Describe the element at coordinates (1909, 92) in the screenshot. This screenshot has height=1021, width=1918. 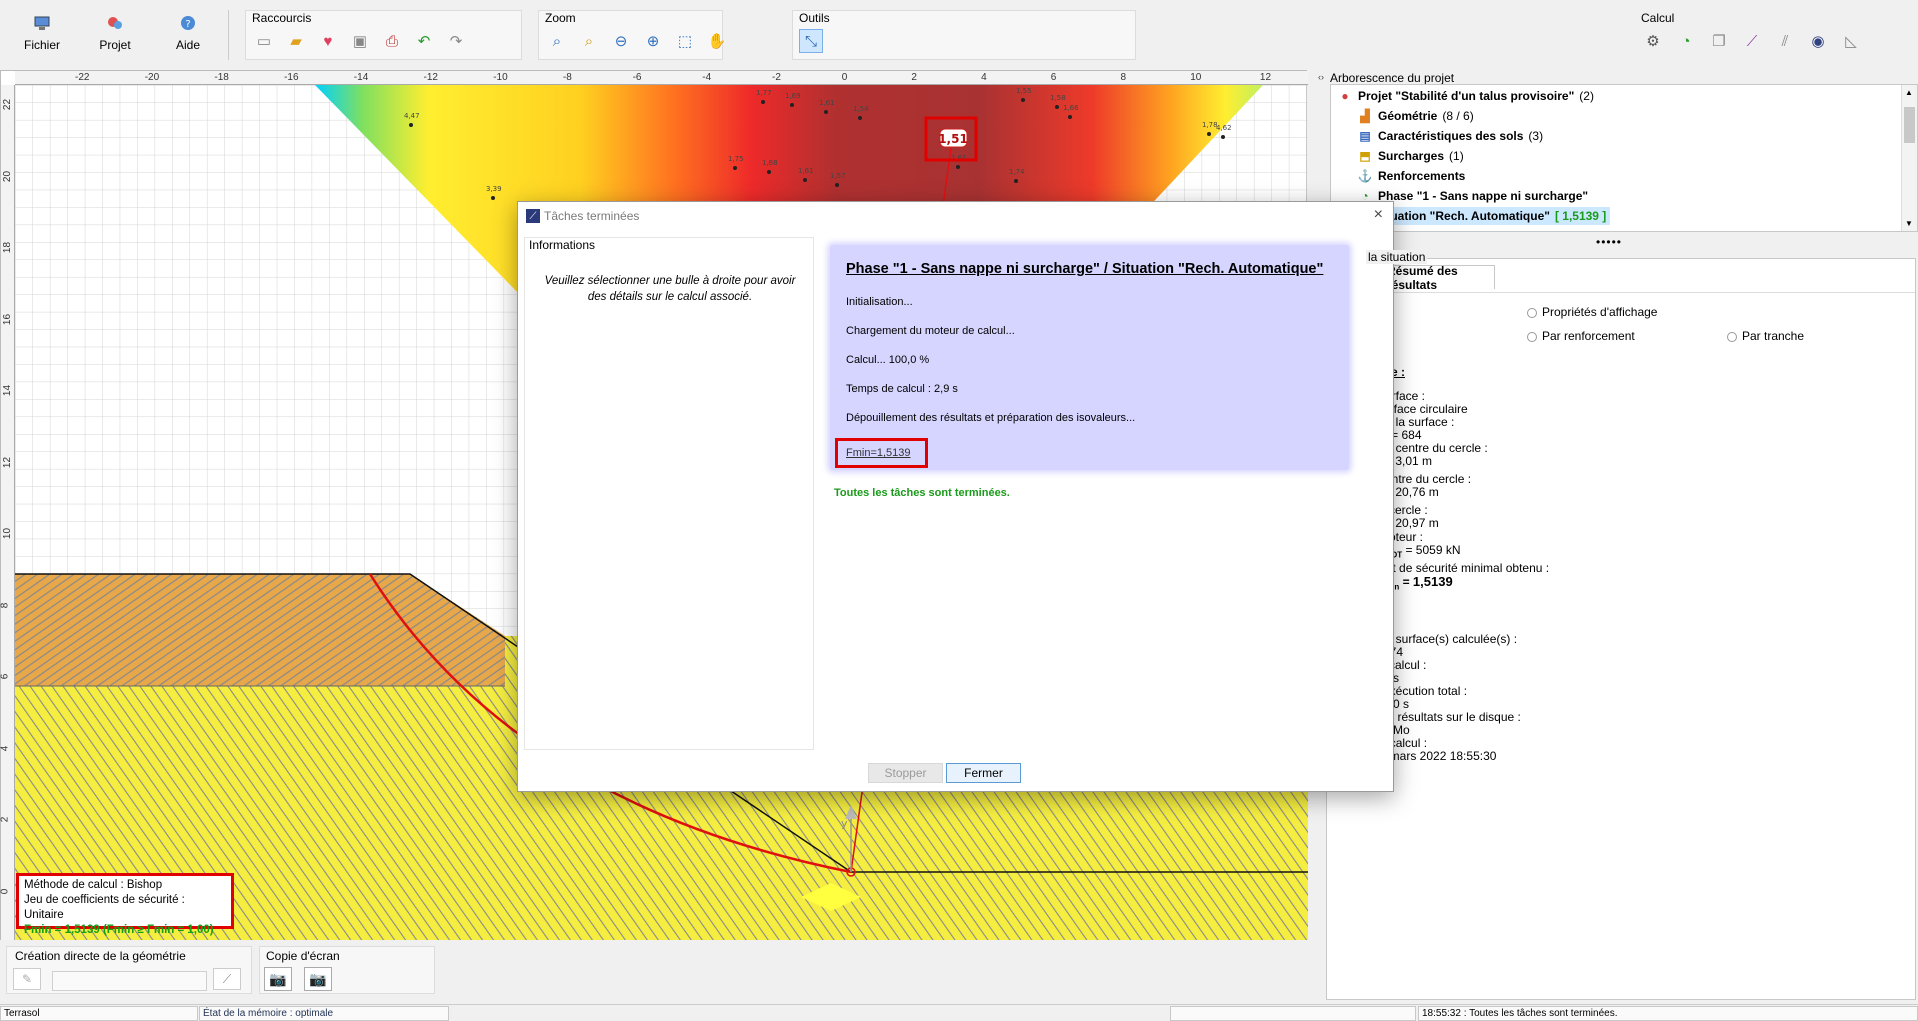
I see `scroll-up-icon: ▲` at that location.